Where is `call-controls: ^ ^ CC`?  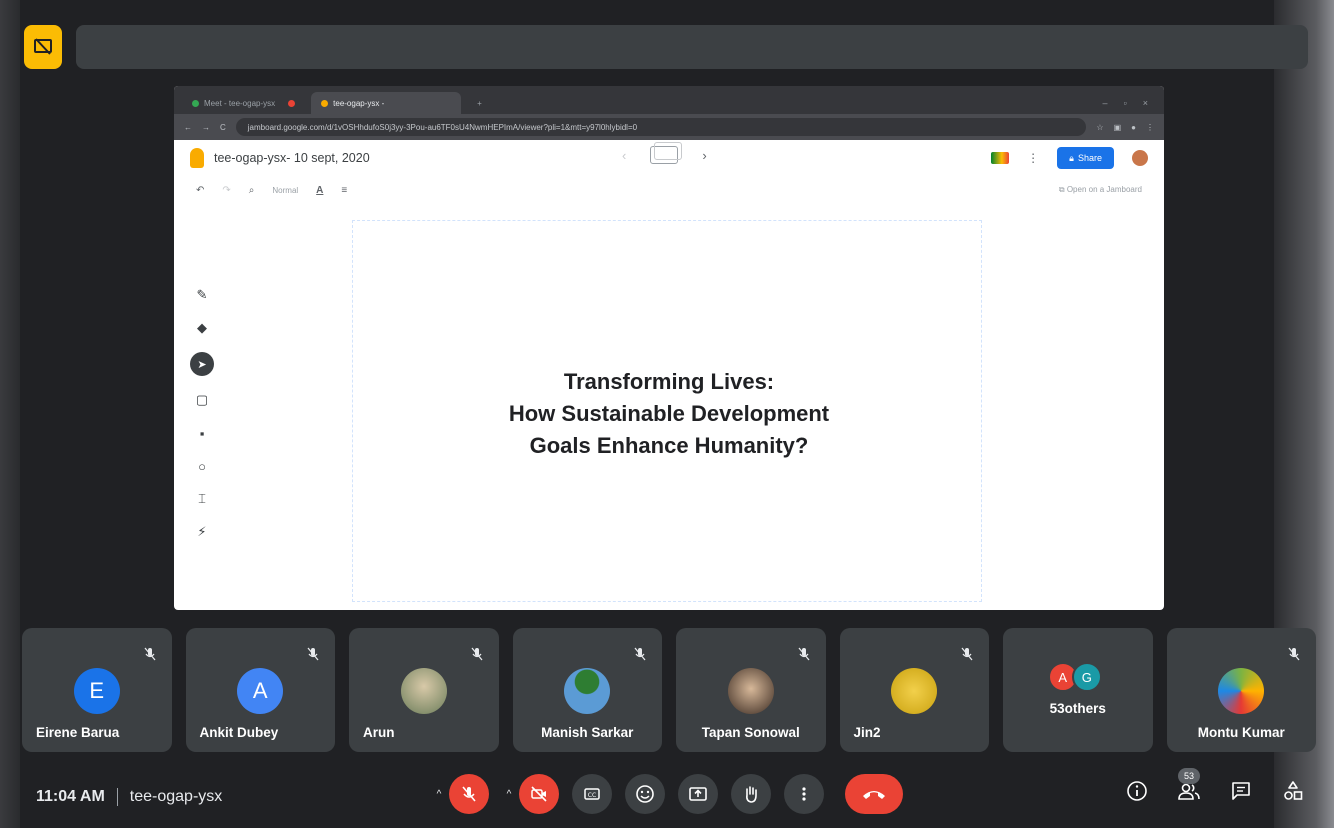
call-controls: ^ ^ CC is located at coordinates (667, 794).